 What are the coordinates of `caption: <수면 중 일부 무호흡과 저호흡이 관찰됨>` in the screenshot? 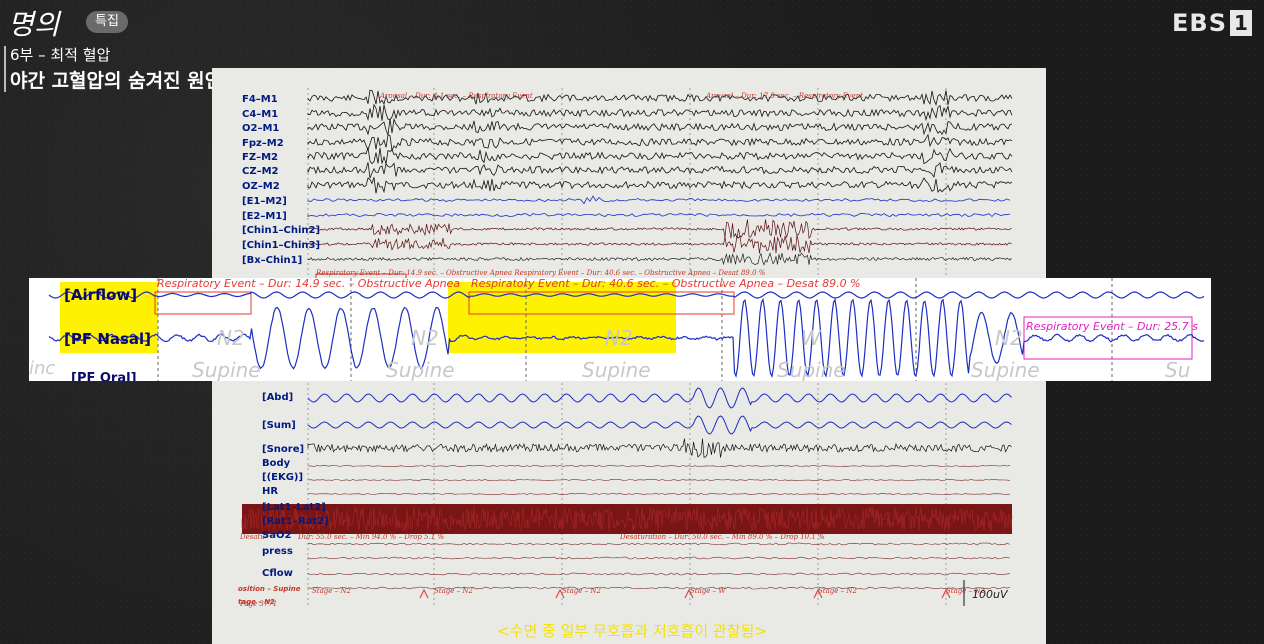 It's located at (632, 631).